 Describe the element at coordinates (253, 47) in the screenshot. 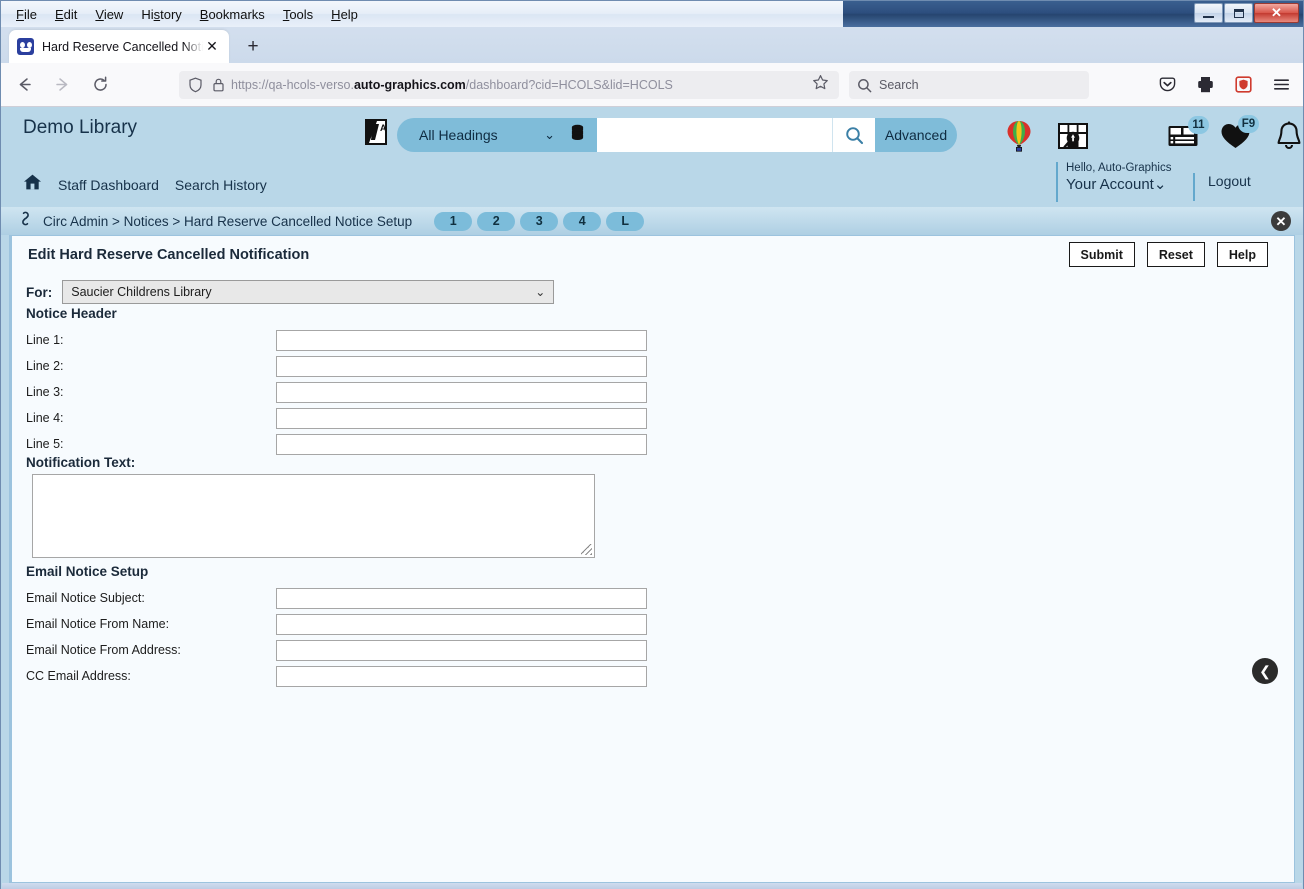

I see `new-tab-button: +` at that location.